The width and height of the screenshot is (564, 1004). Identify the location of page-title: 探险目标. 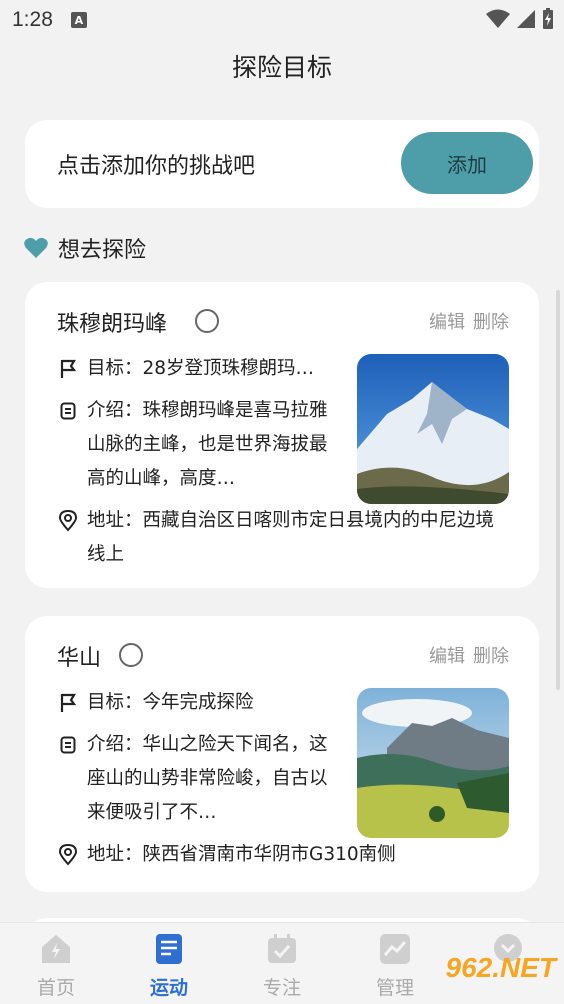
(281, 67).